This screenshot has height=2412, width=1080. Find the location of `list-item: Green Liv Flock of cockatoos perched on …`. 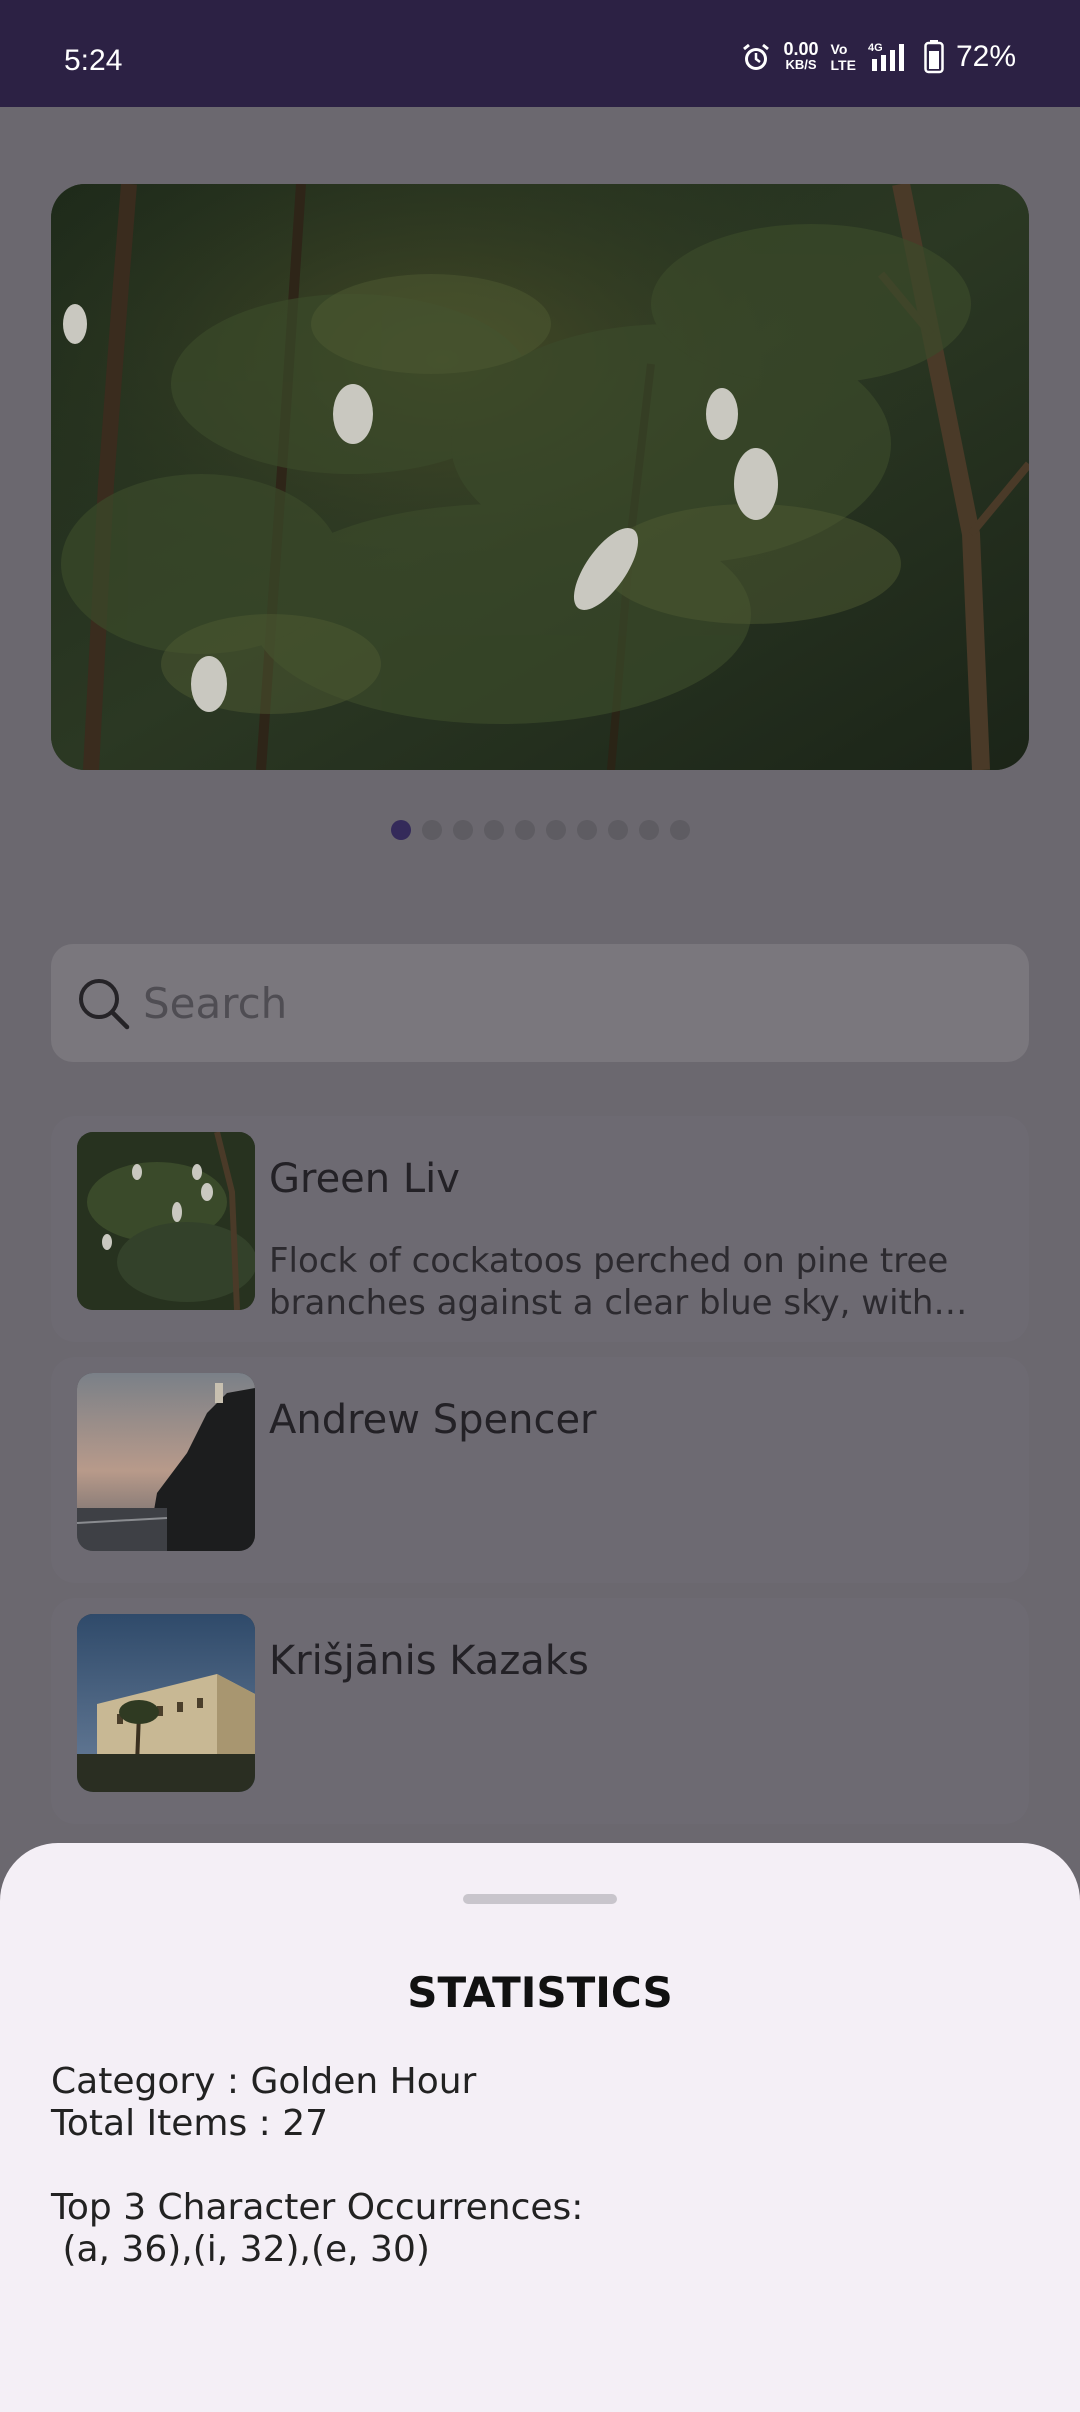

list-item: Green Liv Flock of cockatoos perched on … is located at coordinates (540, 1229).